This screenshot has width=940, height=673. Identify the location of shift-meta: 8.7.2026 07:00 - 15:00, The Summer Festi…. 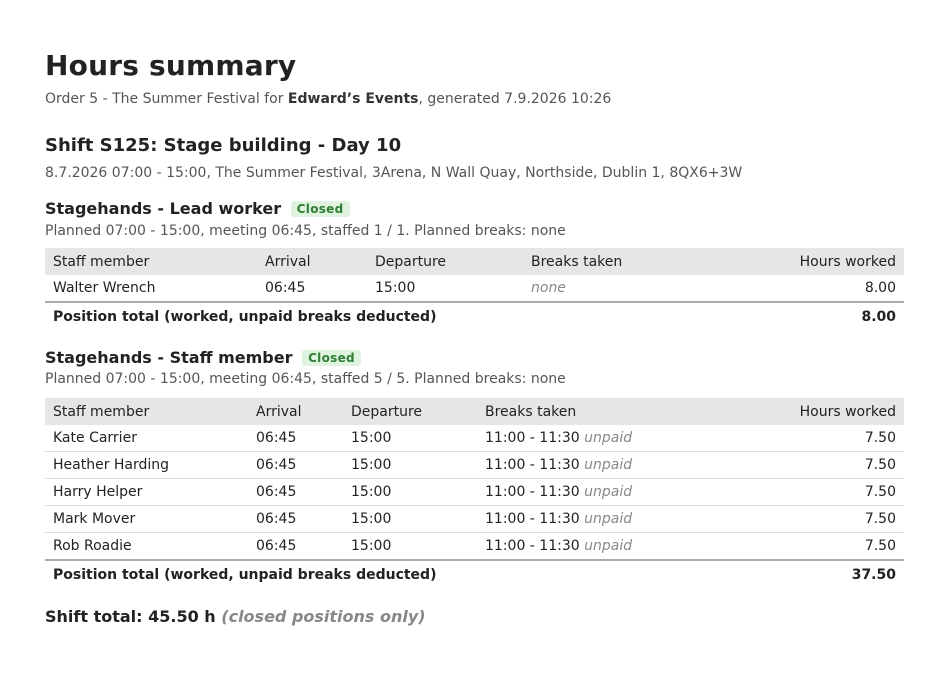
(394, 173).